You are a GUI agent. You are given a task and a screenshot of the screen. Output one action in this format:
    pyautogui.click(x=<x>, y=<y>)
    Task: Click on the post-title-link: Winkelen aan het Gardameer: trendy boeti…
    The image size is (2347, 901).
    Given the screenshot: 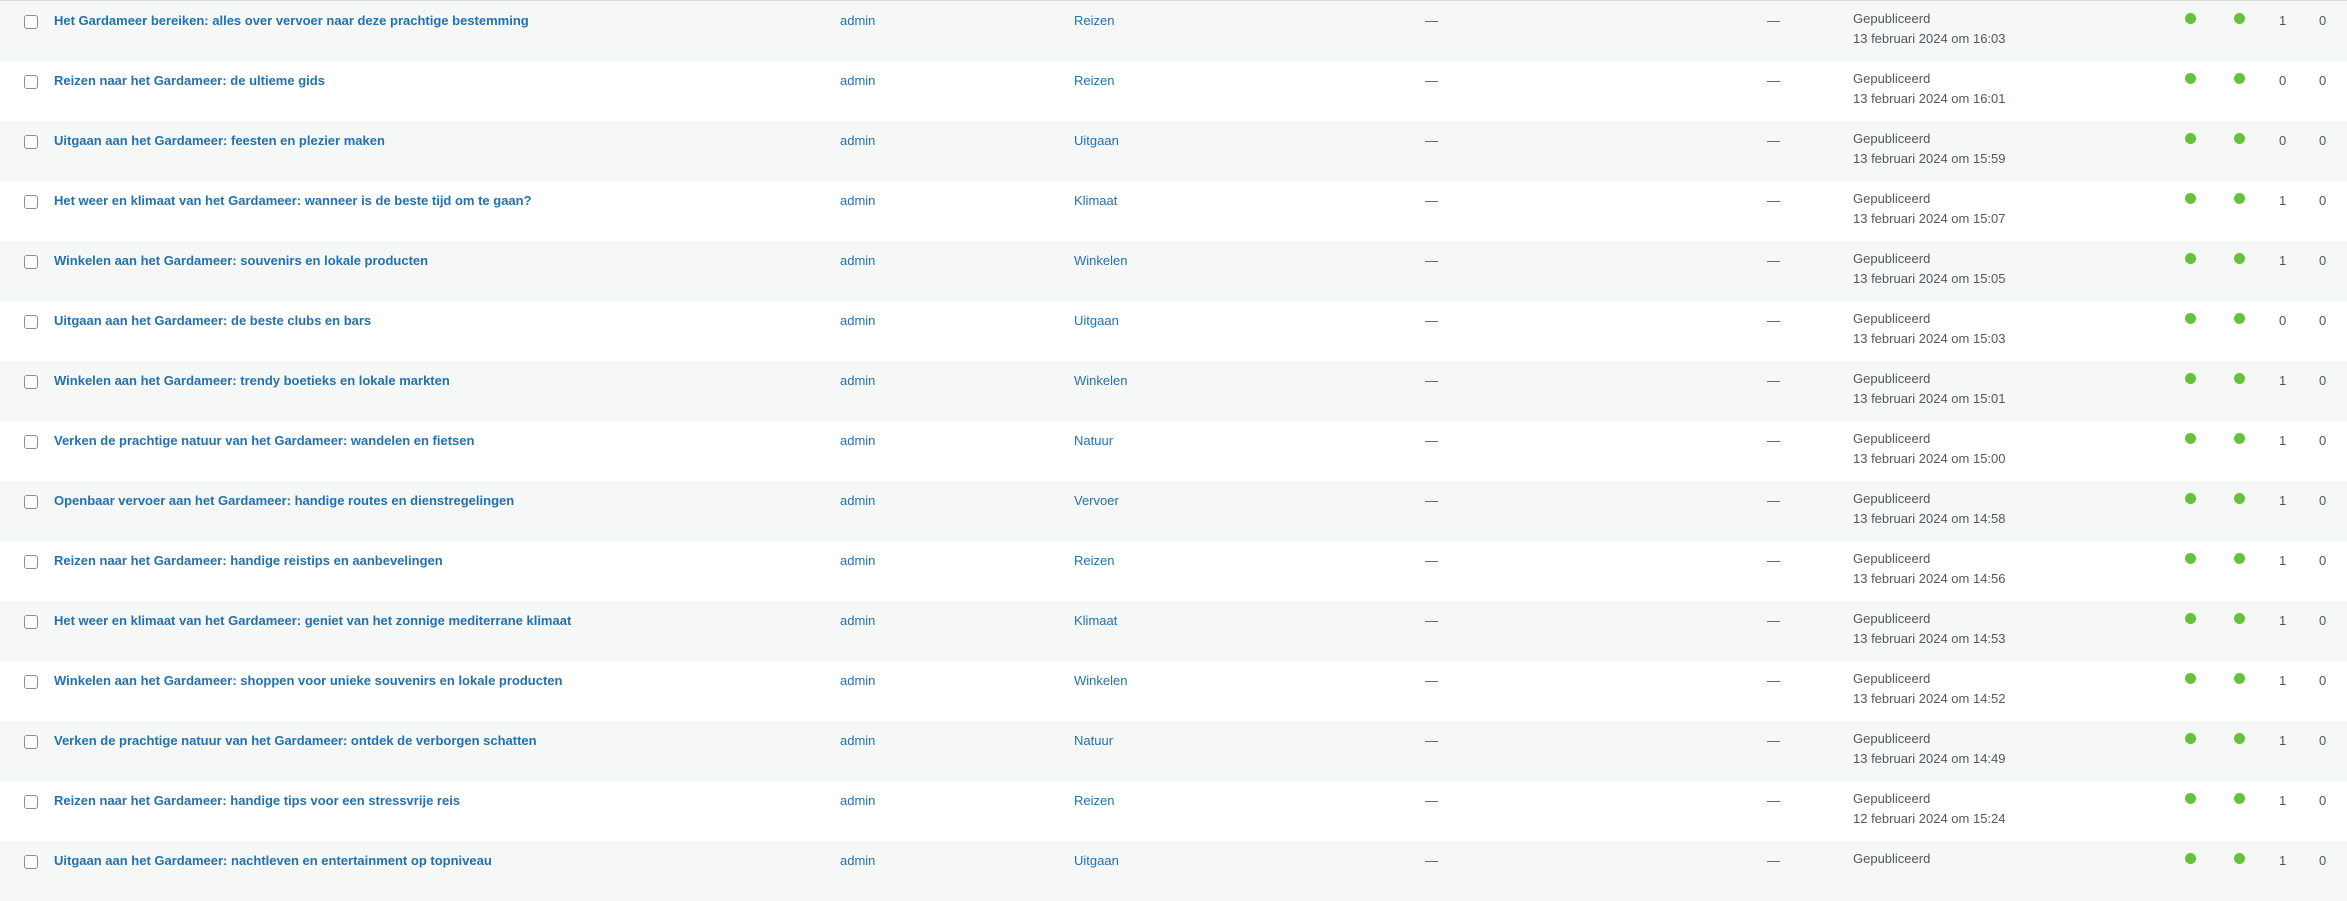 What is the action you would take?
    pyautogui.click(x=252, y=381)
    